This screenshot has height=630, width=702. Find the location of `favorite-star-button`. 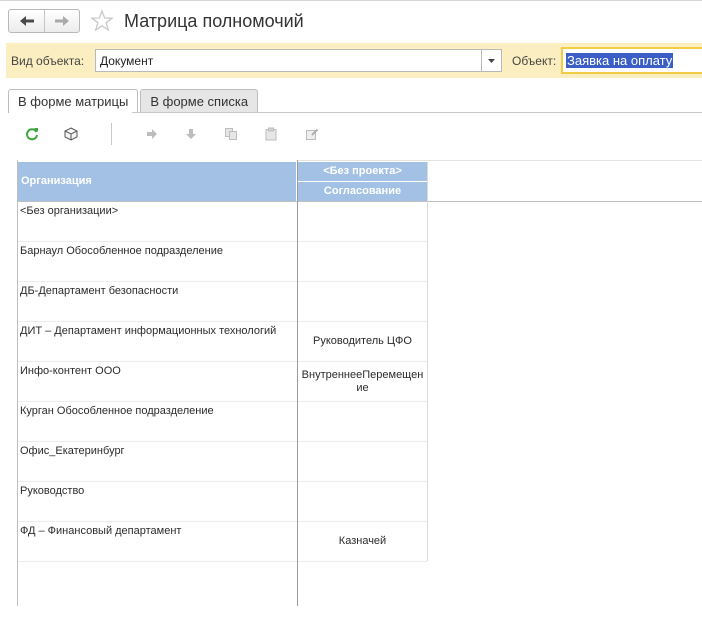

favorite-star-button is located at coordinates (102, 21).